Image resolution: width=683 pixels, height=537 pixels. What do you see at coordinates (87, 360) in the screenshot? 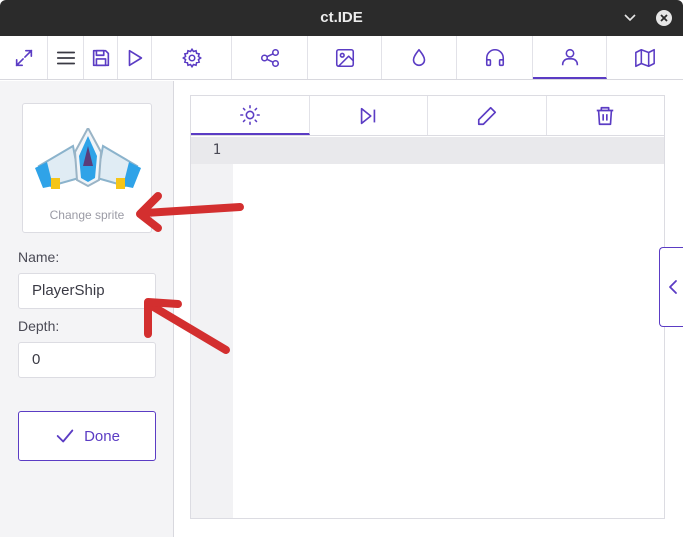
I see `depth-input: 0` at bounding box center [87, 360].